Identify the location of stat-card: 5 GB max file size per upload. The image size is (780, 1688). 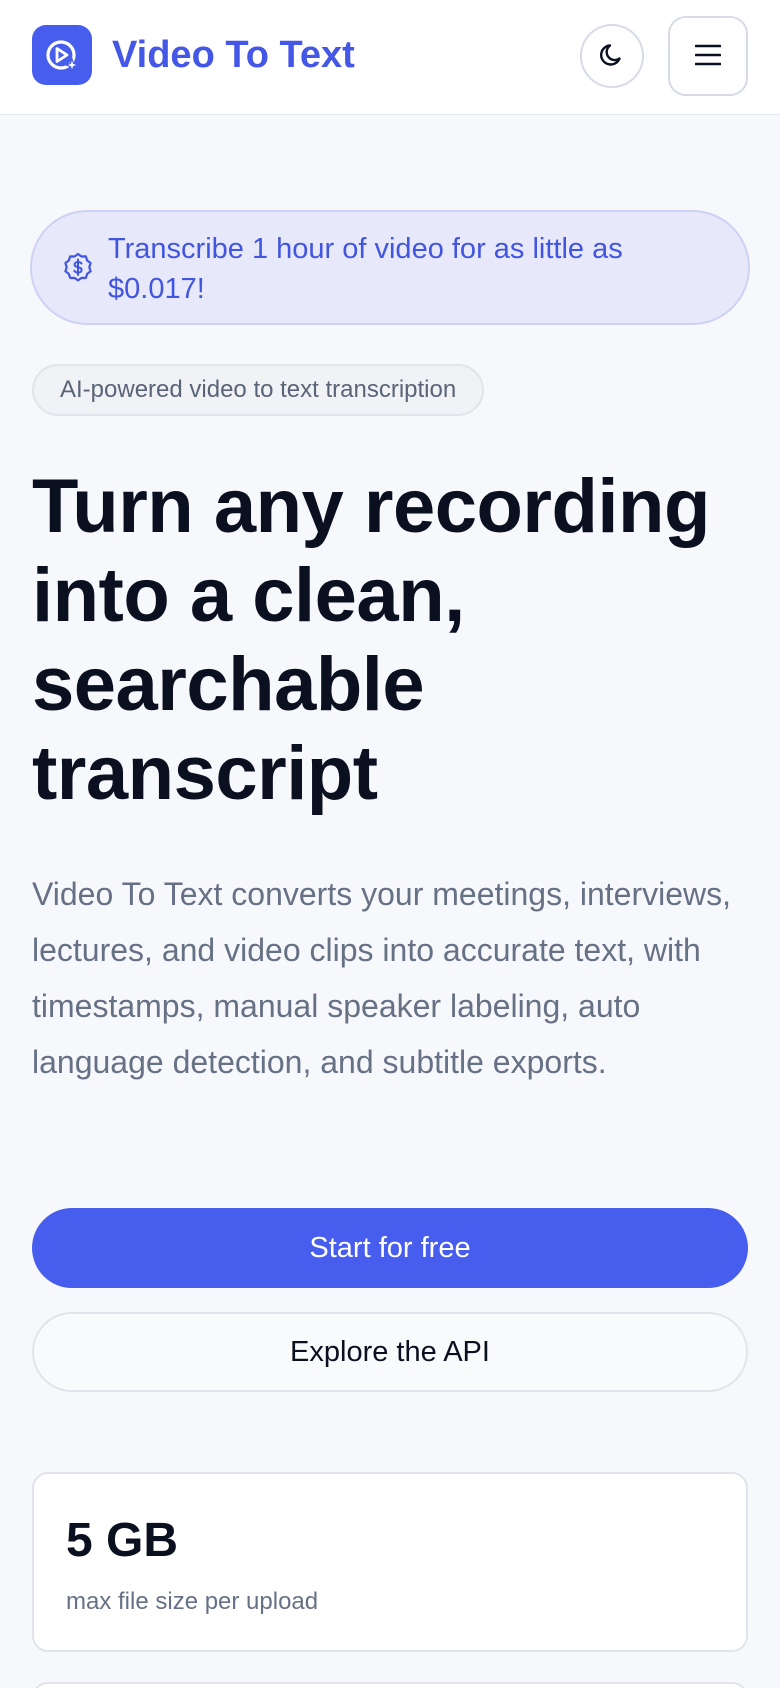
(390, 1562).